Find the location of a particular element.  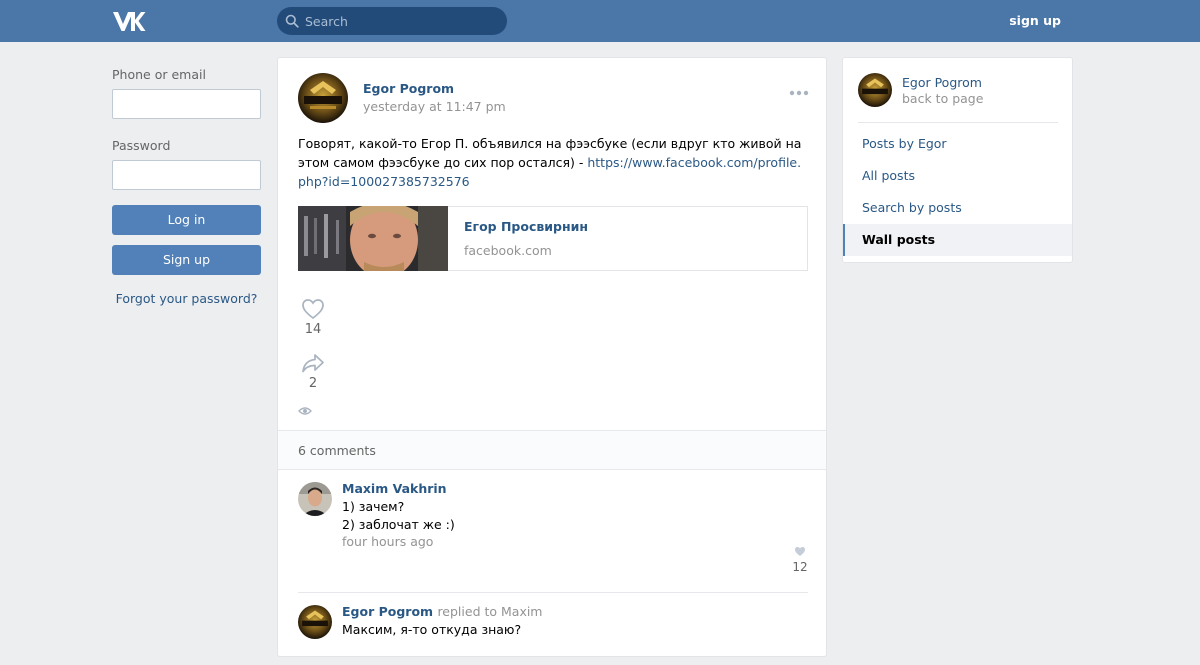

like-count: 14 is located at coordinates (313, 329).